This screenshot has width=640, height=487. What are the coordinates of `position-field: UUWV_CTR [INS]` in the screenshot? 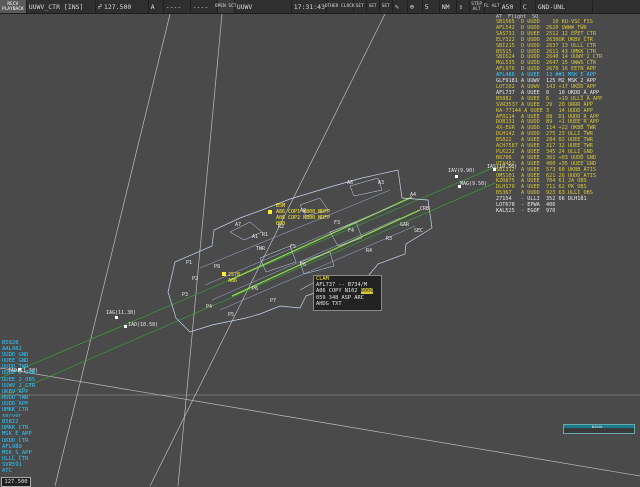 It's located at (61, 6).